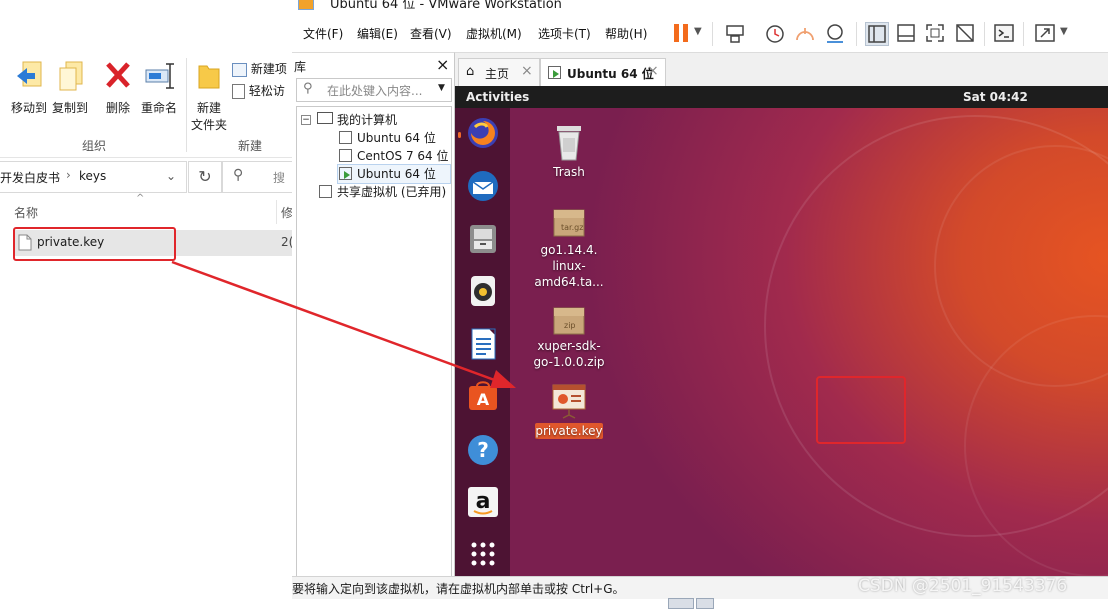 The image size is (1108, 609). What do you see at coordinates (186, 105) in the screenshot?
I see `ribbon-divider` at bounding box center [186, 105].